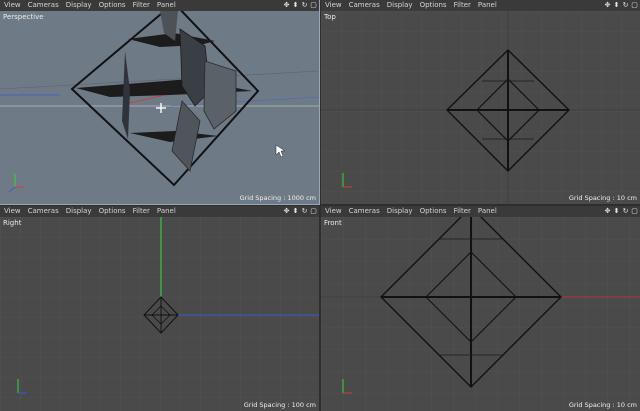  Describe the element at coordinates (279, 405) in the screenshot. I see `grid-spacing: Grid Spacing : 100 cm` at that location.